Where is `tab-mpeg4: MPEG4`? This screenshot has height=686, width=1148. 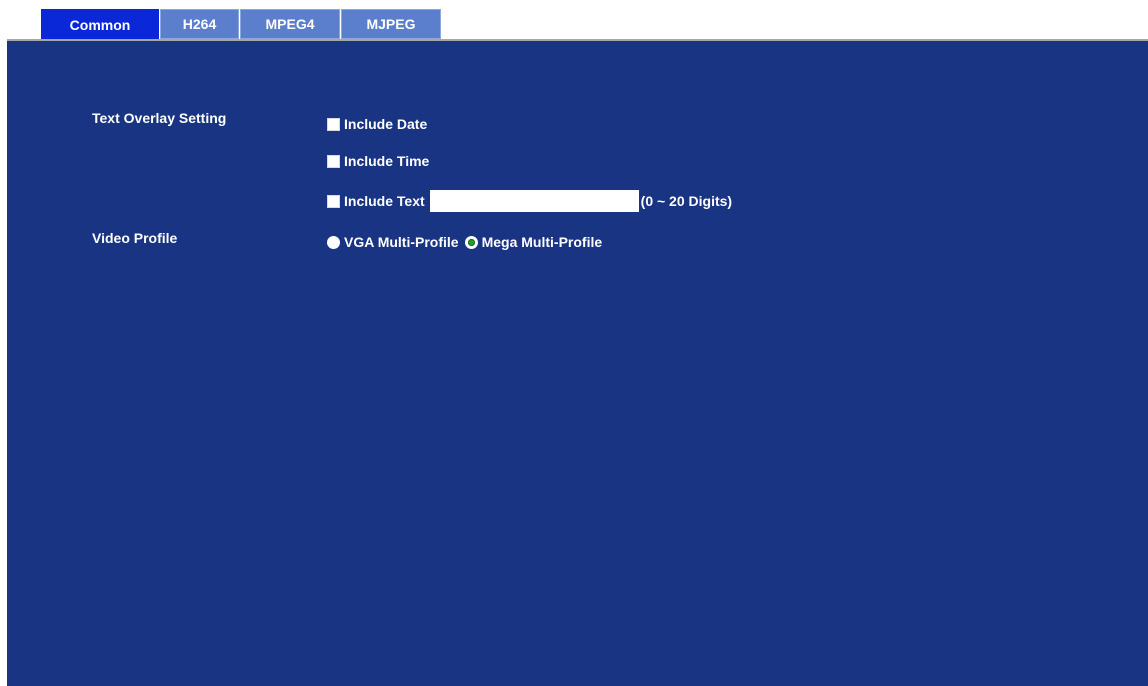
tab-mpeg4: MPEG4 is located at coordinates (290, 24).